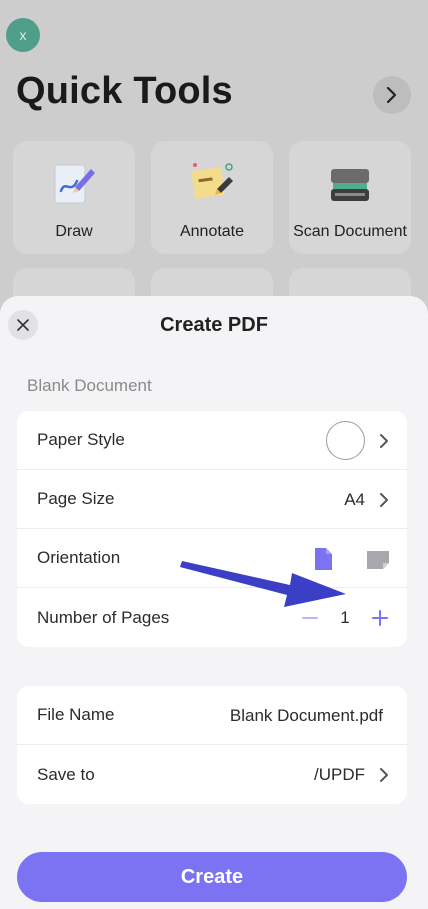  What do you see at coordinates (339, 774) in the screenshot?
I see `save-to-value: /UPDF` at bounding box center [339, 774].